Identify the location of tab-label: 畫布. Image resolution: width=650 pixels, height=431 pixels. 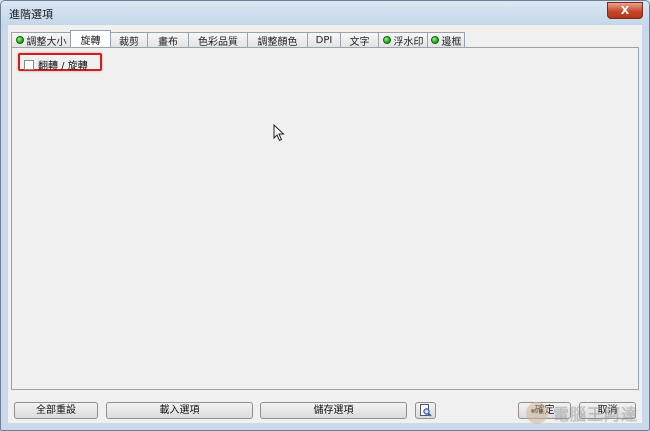
(168, 42).